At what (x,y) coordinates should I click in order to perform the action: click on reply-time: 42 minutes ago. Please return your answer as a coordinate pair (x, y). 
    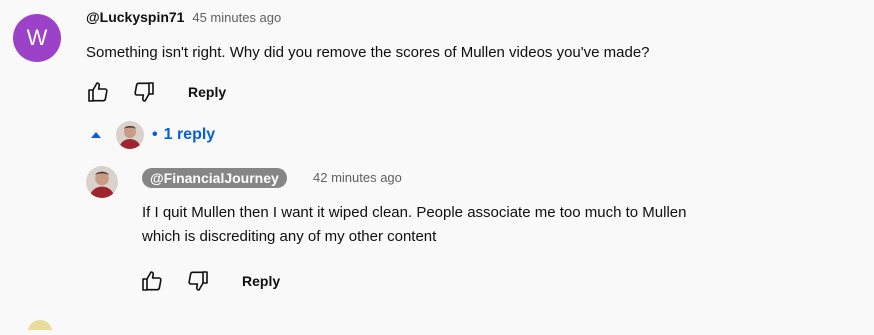
    Looking at the image, I should click on (357, 177).